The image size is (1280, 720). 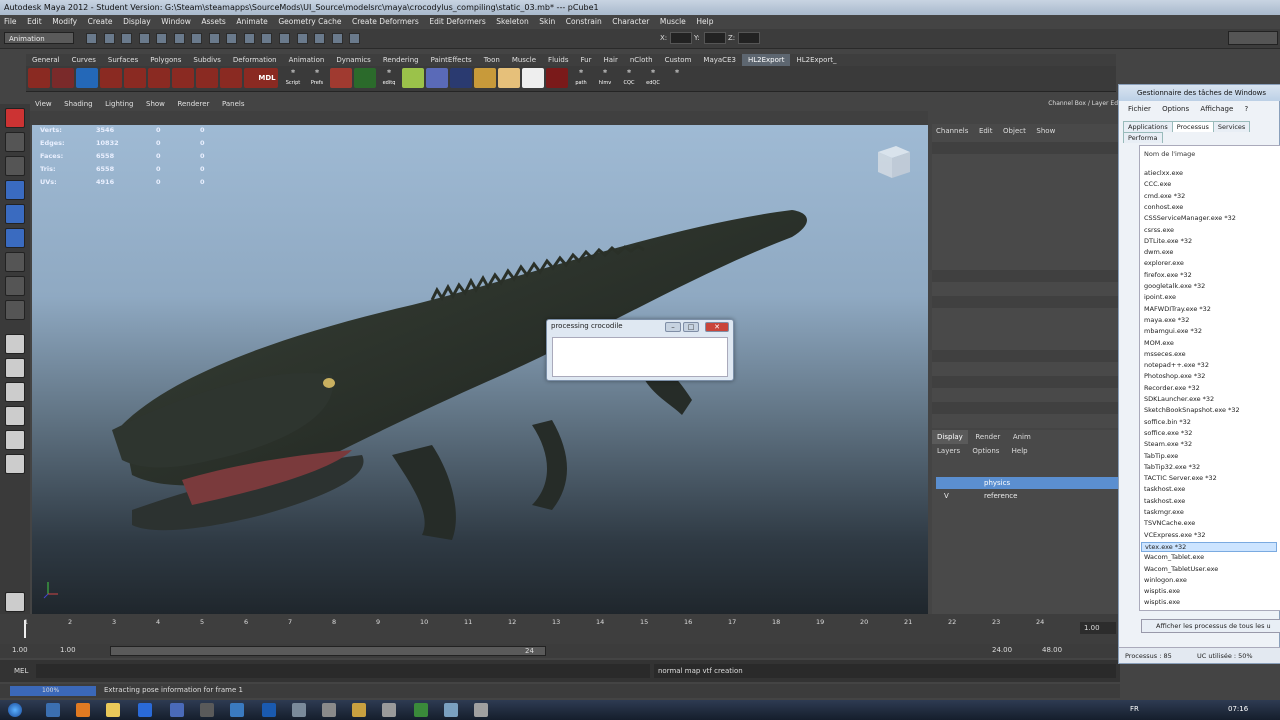 What do you see at coordinates (1157, 184) in the screenshot?
I see `process-row: CCC.exe` at bounding box center [1157, 184].